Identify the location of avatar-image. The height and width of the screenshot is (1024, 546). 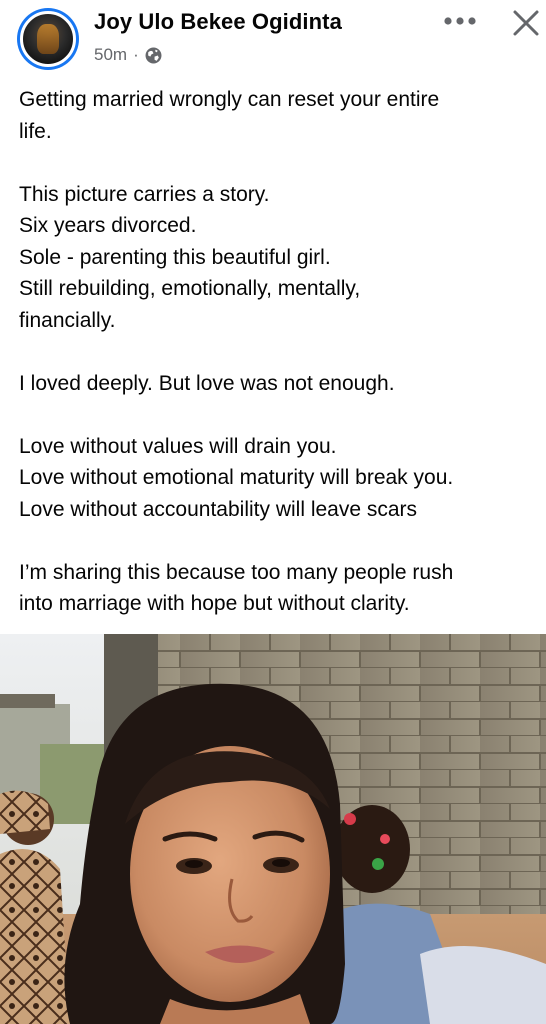
(48, 39).